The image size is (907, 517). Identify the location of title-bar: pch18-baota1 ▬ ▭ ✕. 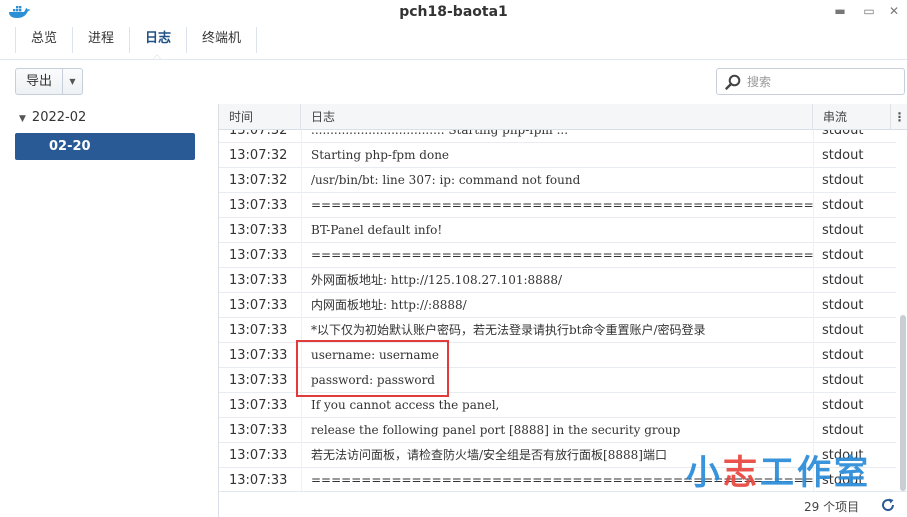
(453, 12).